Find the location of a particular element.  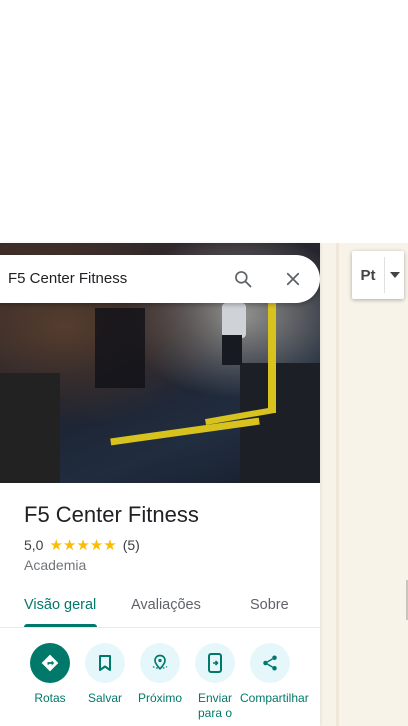

nearby-label: Próximo is located at coordinates (159, 698).